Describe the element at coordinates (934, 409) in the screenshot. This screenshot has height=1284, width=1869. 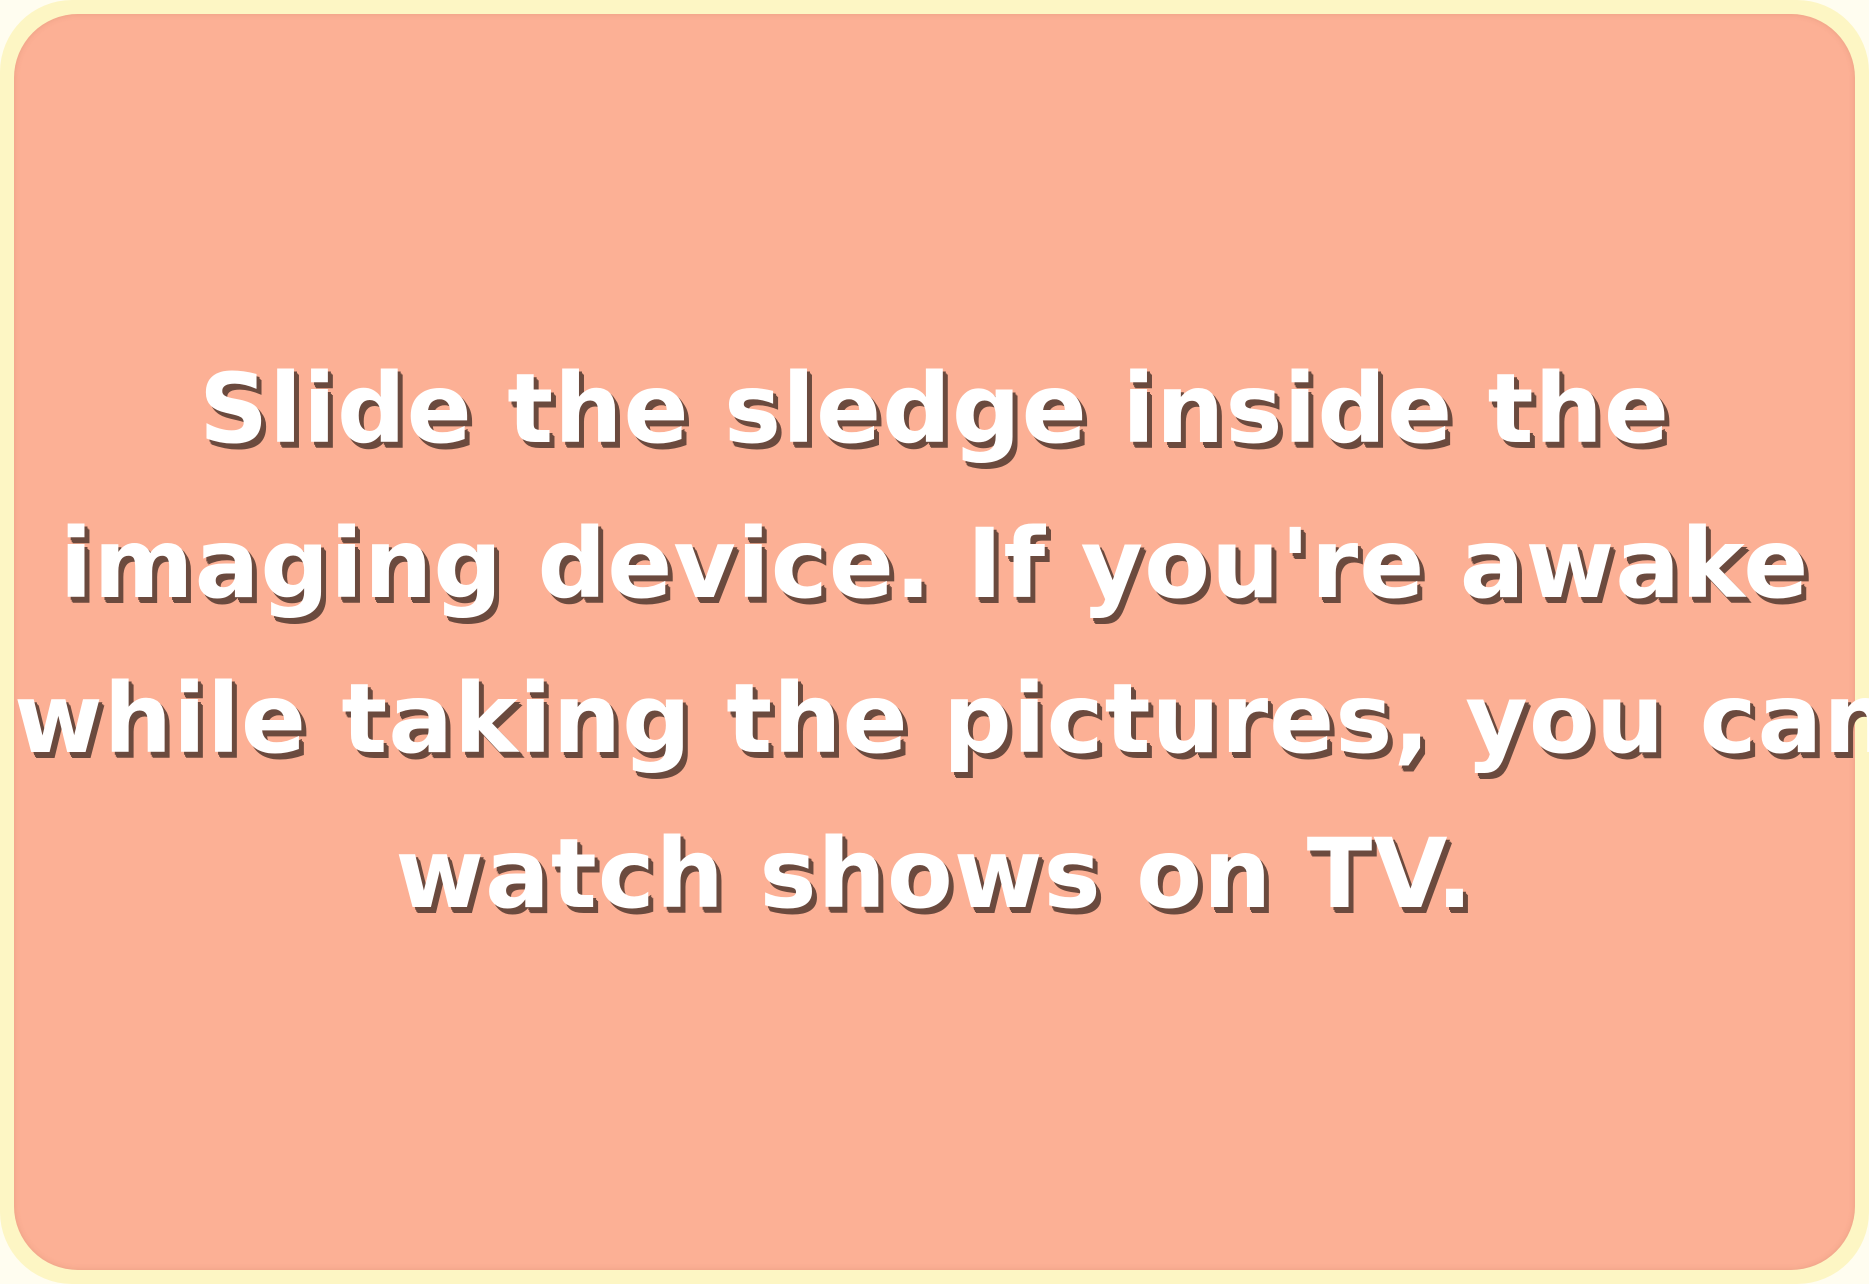
I see `instruction-line-1: Slide the sledge inside the` at that location.